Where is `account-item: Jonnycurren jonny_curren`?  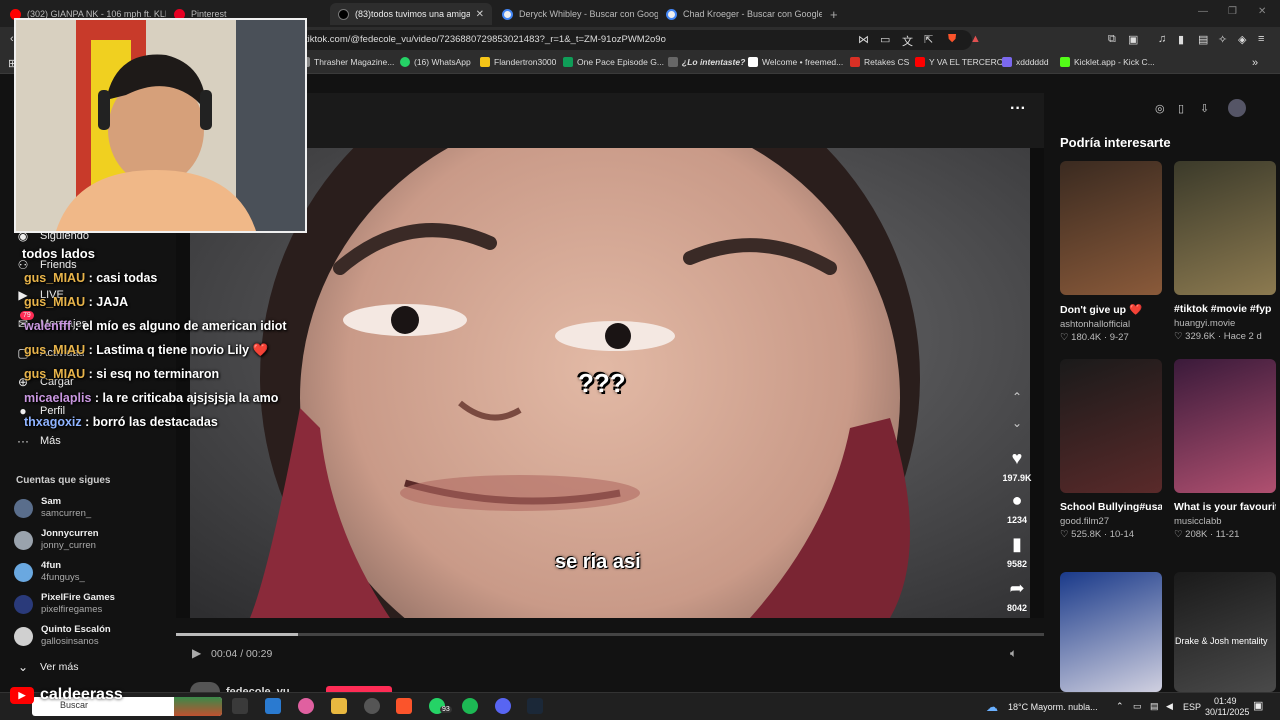 account-item: Jonnycurren jonny_curren is located at coordinates (56, 540).